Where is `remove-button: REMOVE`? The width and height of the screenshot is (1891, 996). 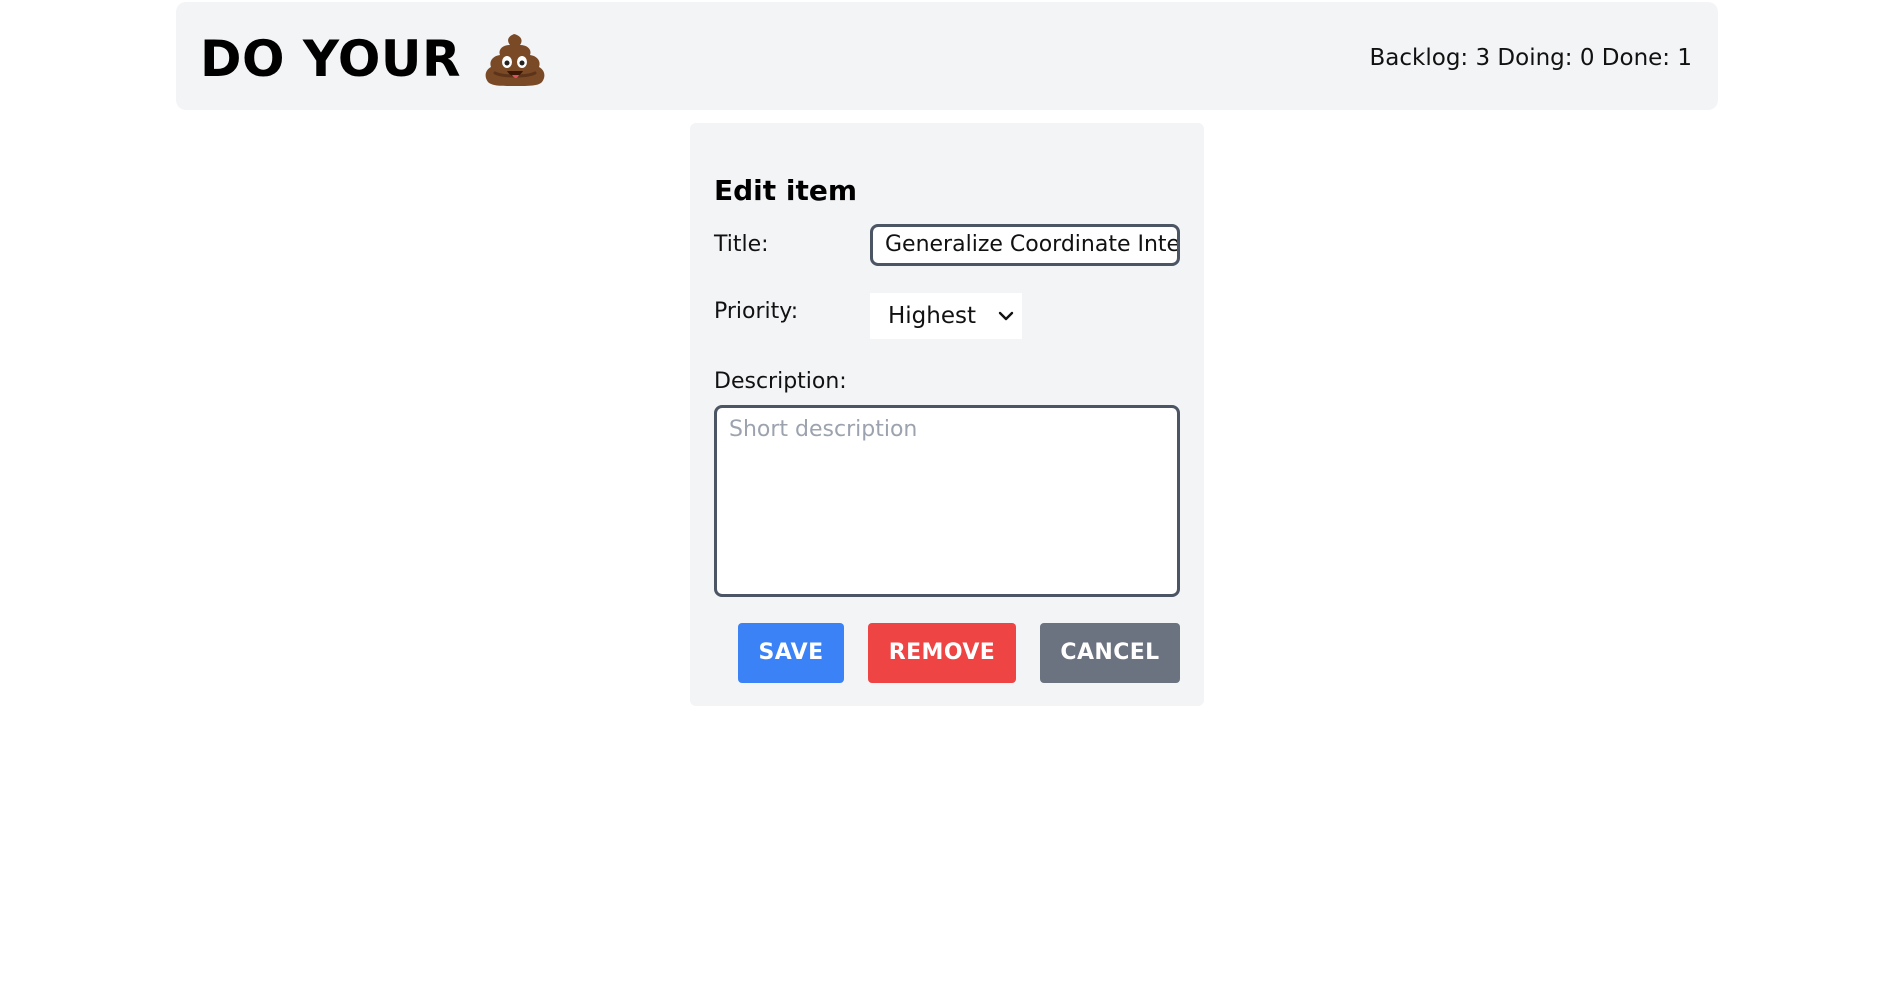 remove-button: REMOVE is located at coordinates (942, 653).